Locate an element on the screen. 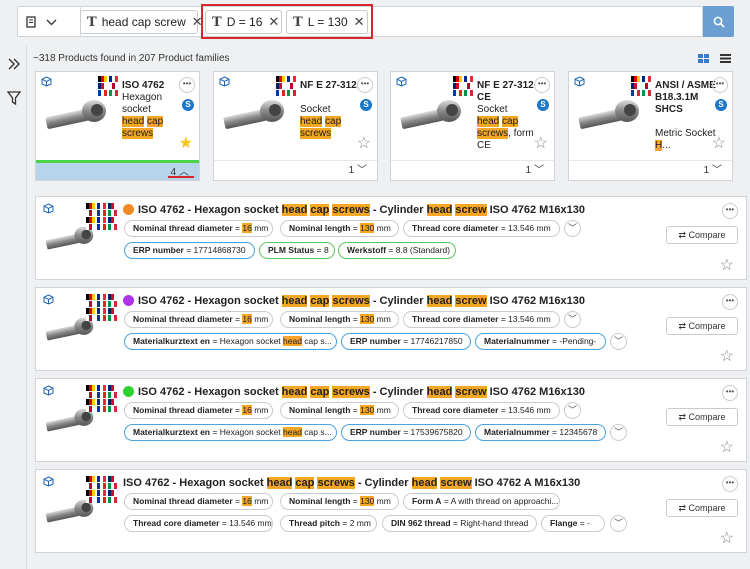  funnel-icon is located at coordinates (14, 98).